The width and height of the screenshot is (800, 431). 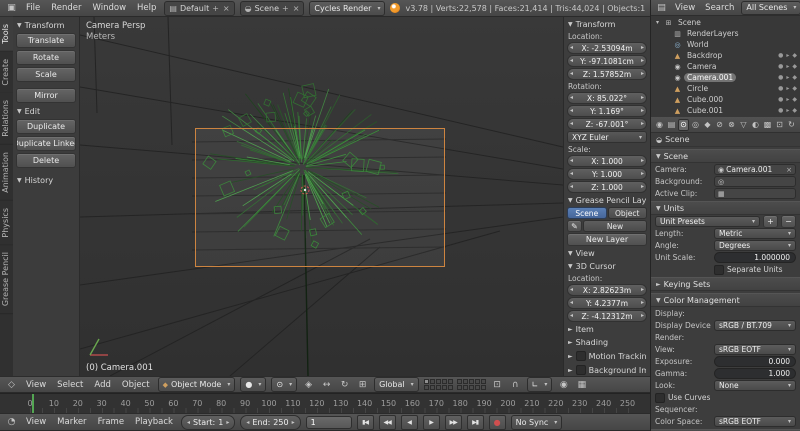 I want to click on unit-scale-slider: 1.000000, so click(x=755, y=257).